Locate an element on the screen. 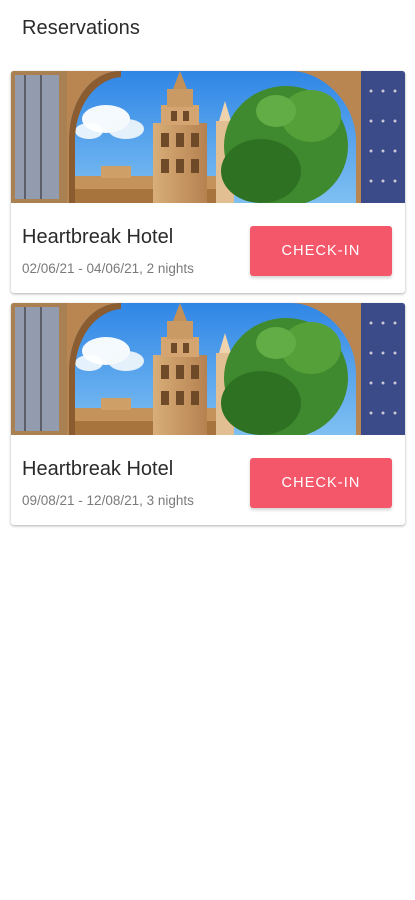 The width and height of the screenshot is (415, 900). stay-dates: 02/06/21 - 04/06/21, 2 nights is located at coordinates (108, 268).